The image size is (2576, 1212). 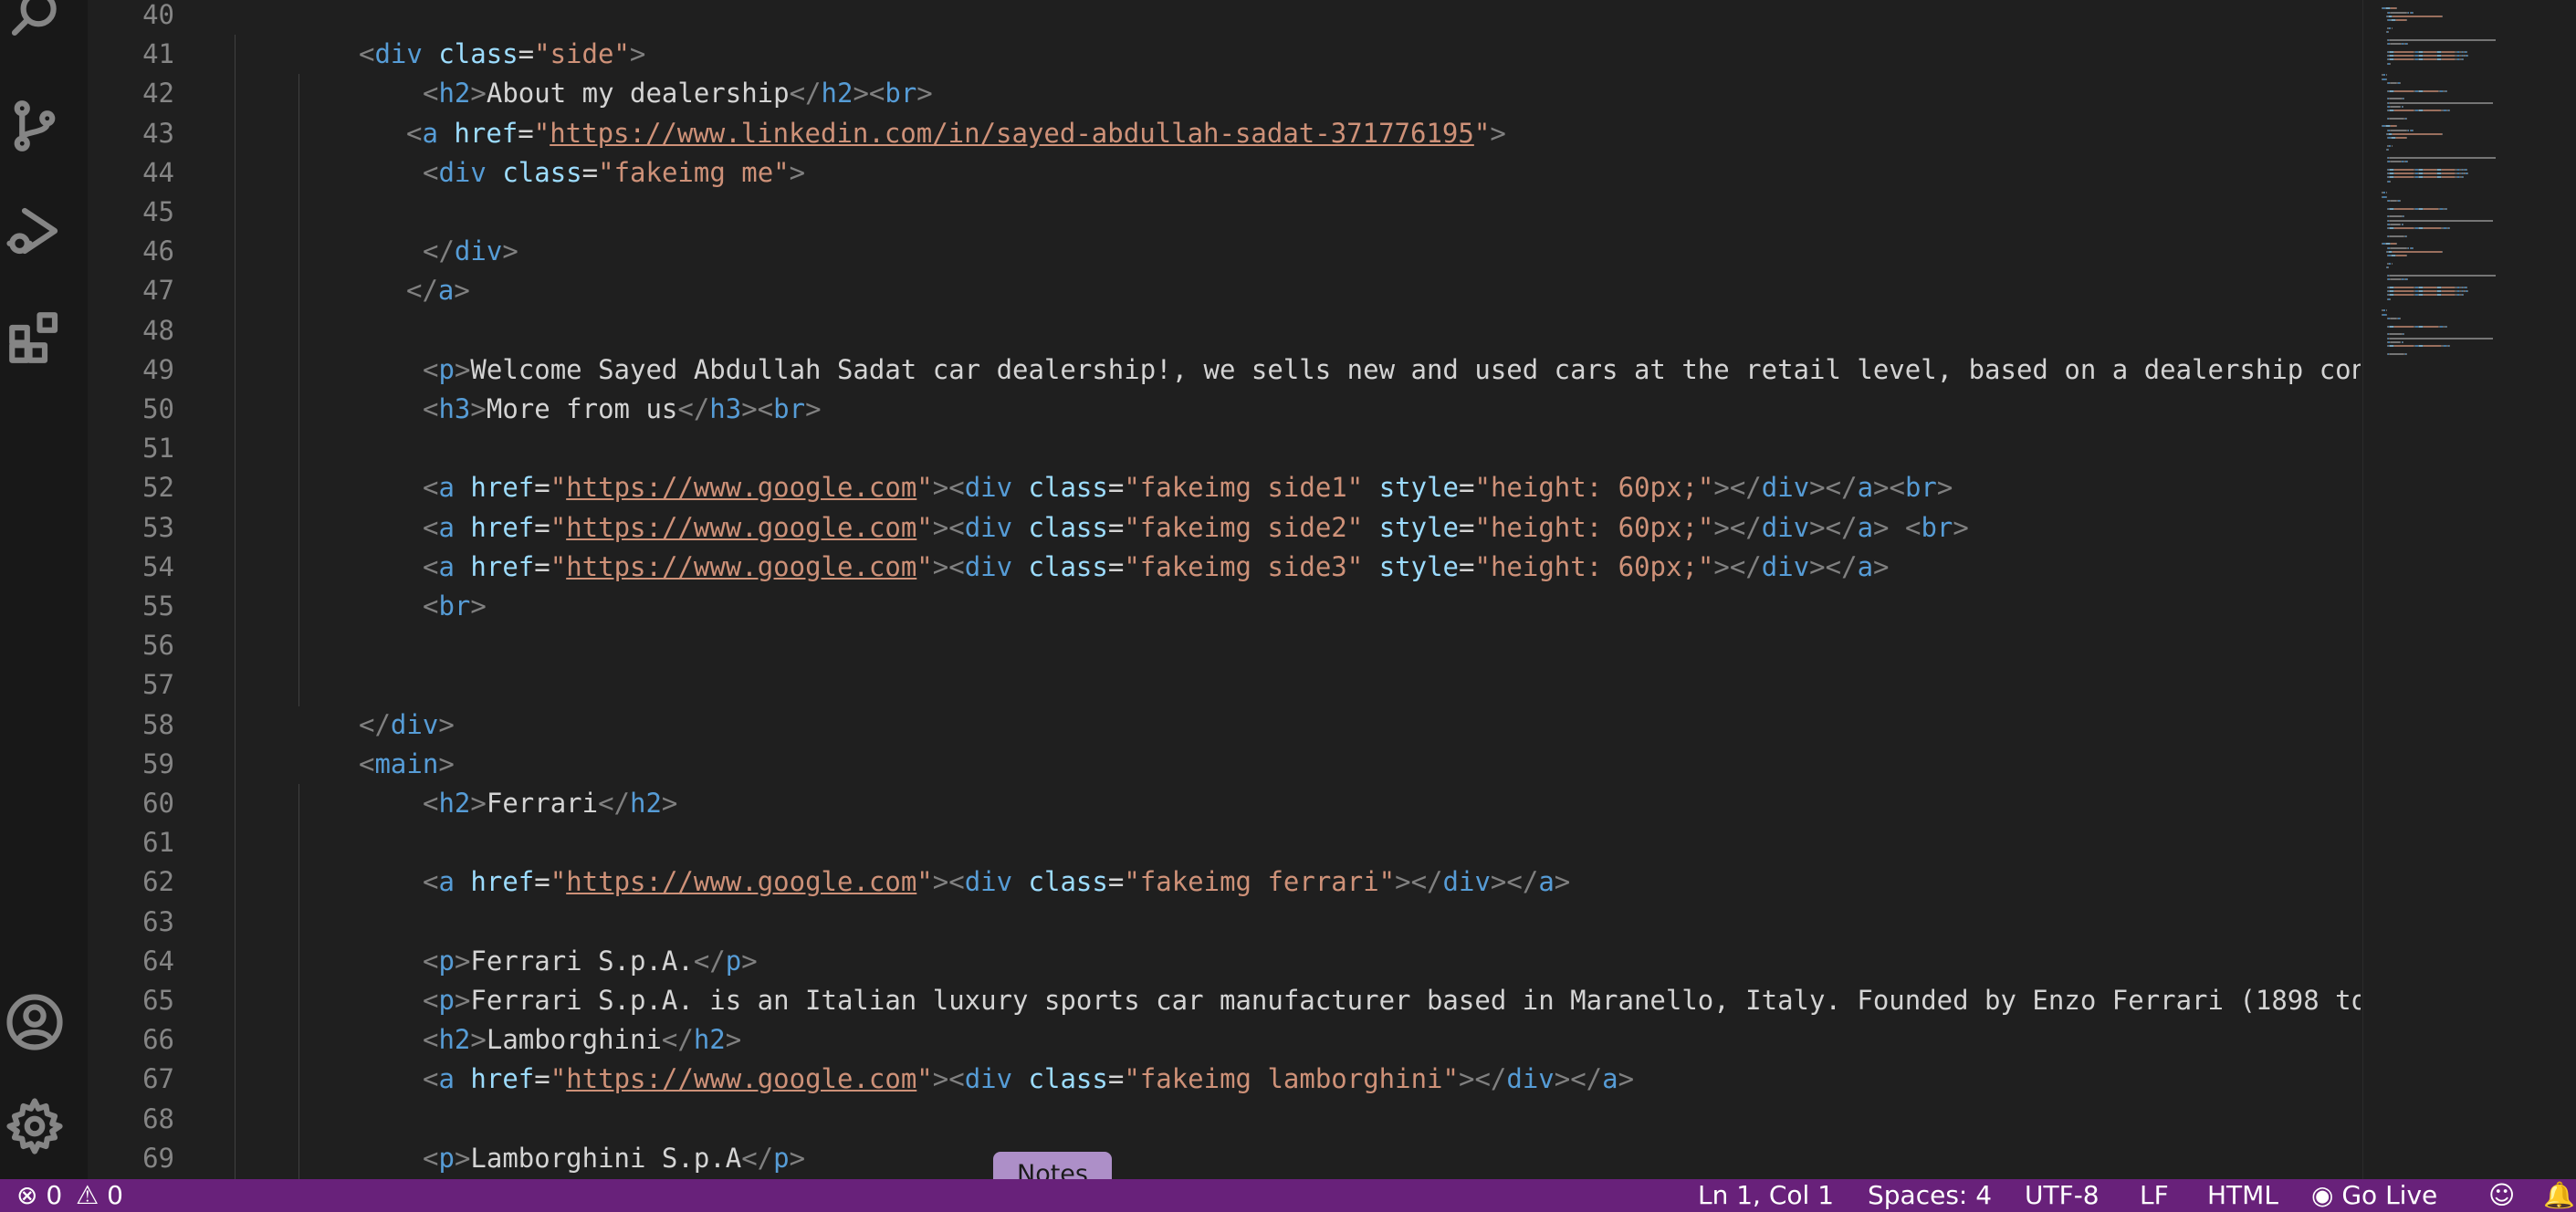 What do you see at coordinates (407, 764) in the screenshot?
I see `code-line: <main>` at bounding box center [407, 764].